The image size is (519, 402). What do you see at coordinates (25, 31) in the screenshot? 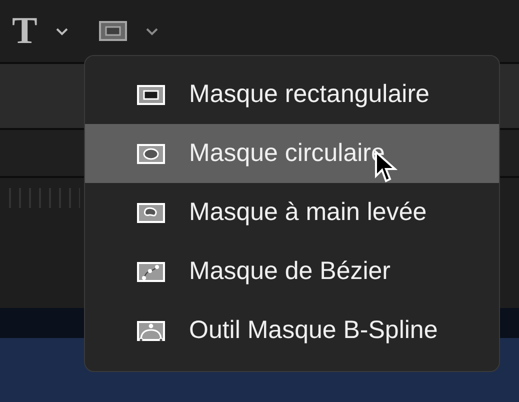
I see `text-tool-button: T` at bounding box center [25, 31].